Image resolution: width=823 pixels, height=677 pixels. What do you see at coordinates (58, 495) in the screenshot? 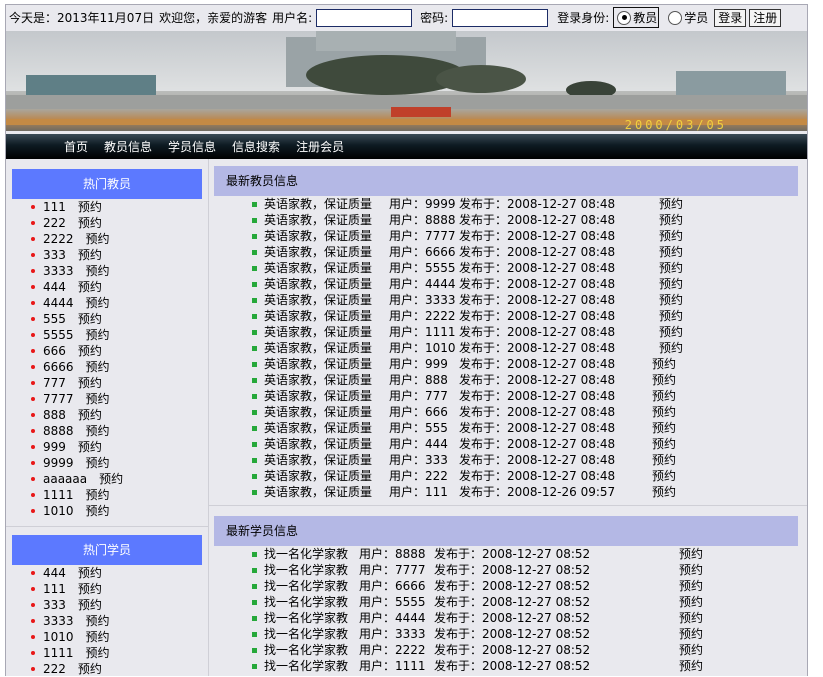
I see `user-link: 1111` at bounding box center [58, 495].